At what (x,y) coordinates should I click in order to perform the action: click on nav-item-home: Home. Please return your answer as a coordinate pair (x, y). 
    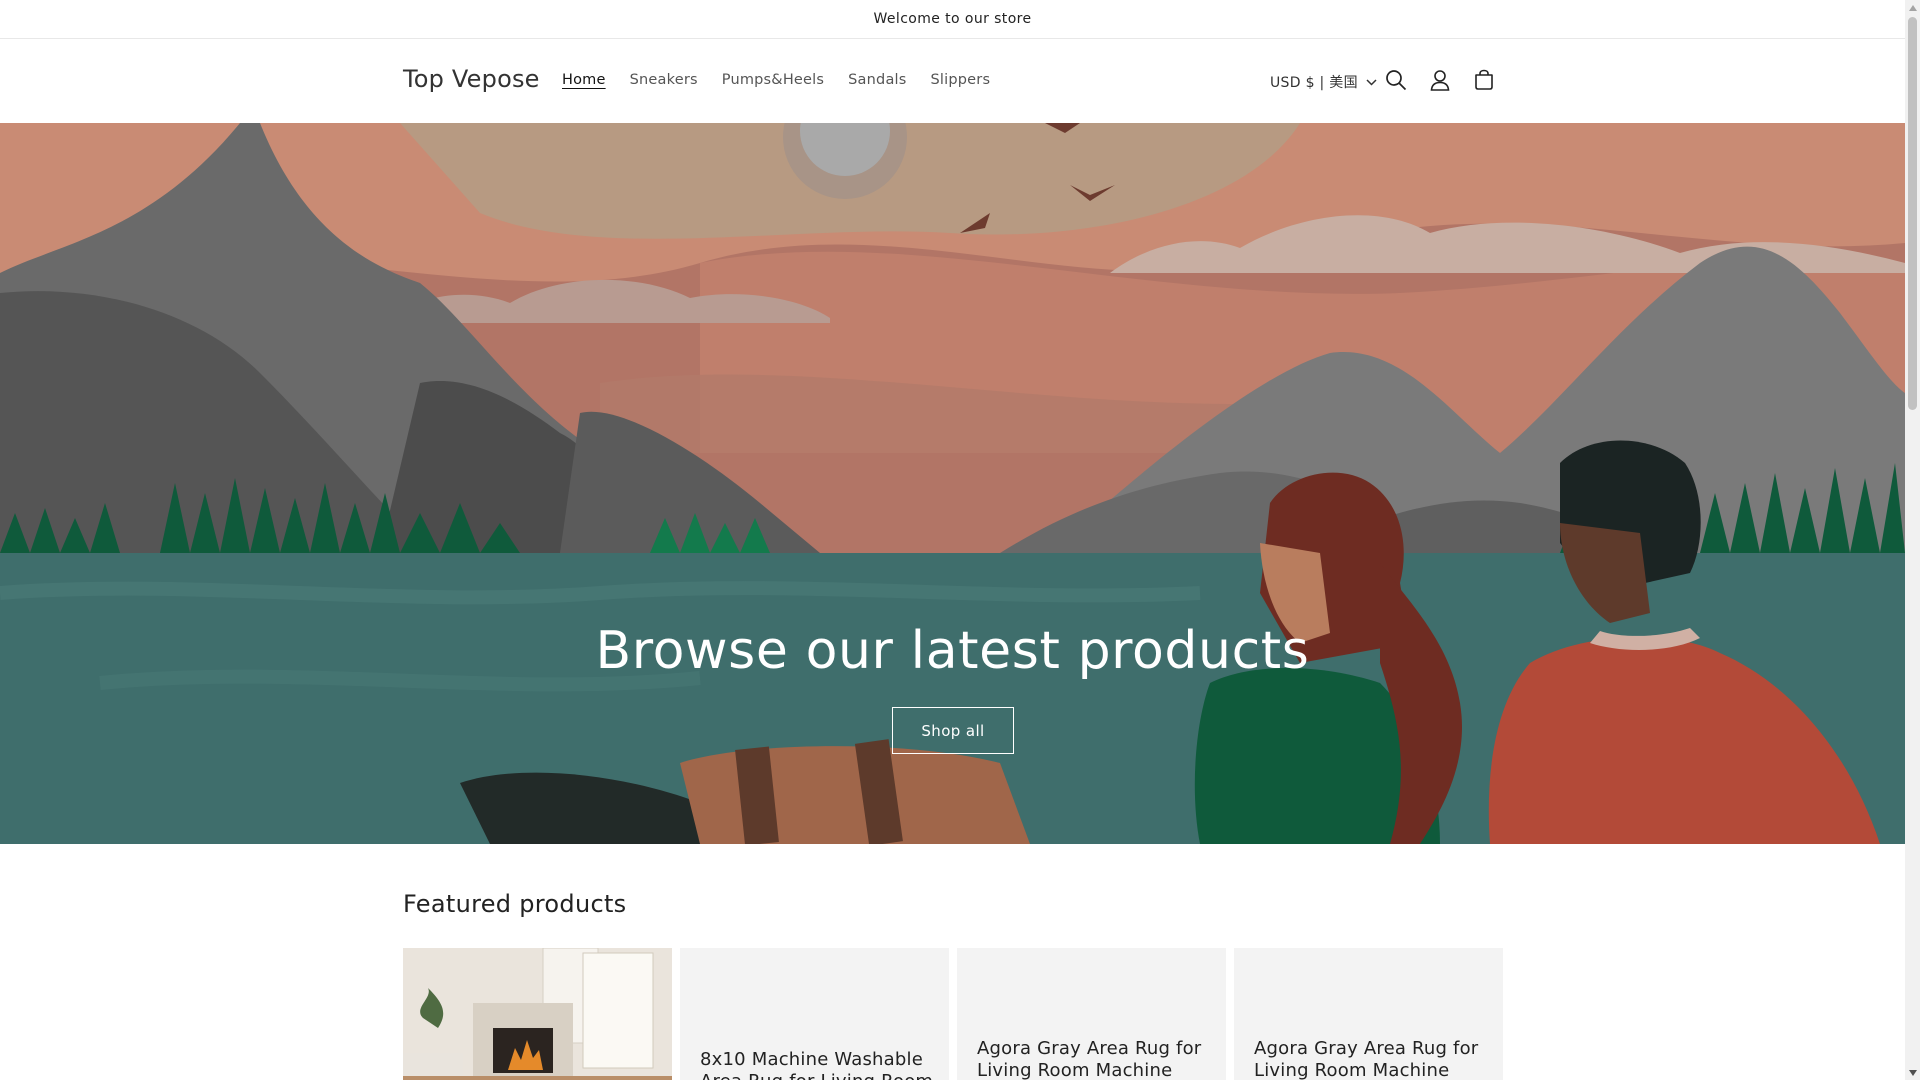
    Looking at the image, I should click on (584, 80).